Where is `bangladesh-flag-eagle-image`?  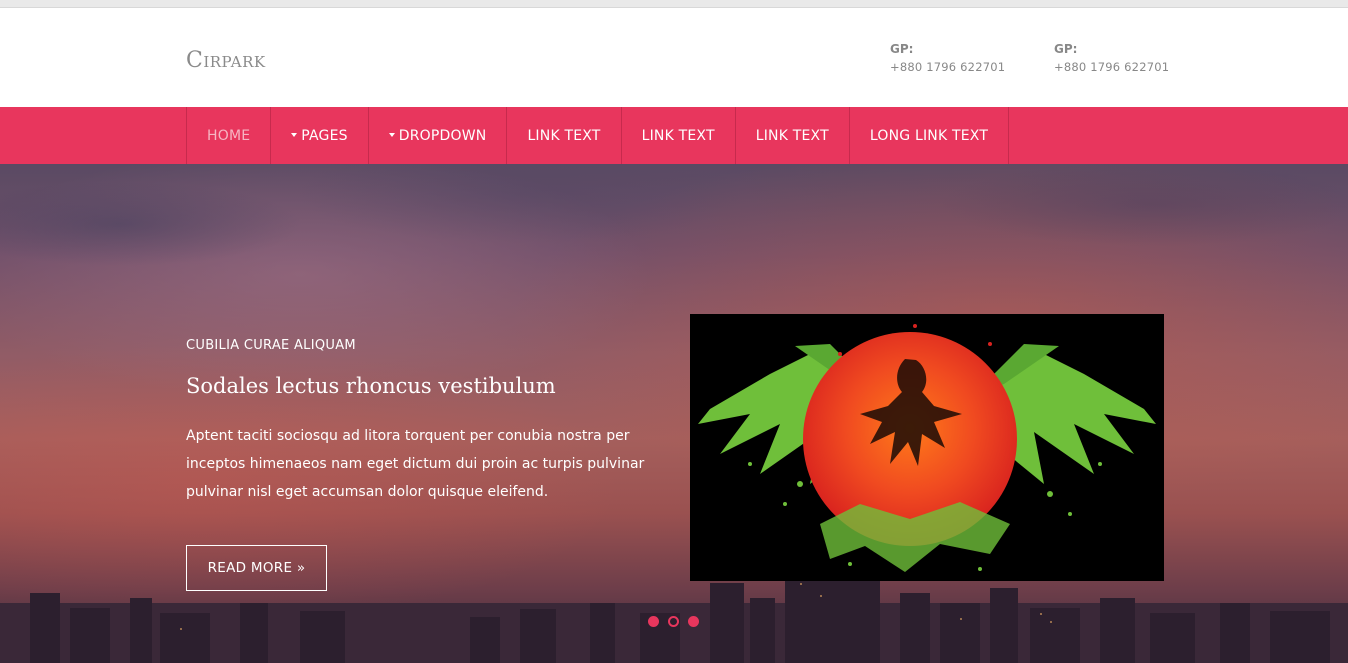
bangladesh-flag-eagle-image is located at coordinates (927, 447).